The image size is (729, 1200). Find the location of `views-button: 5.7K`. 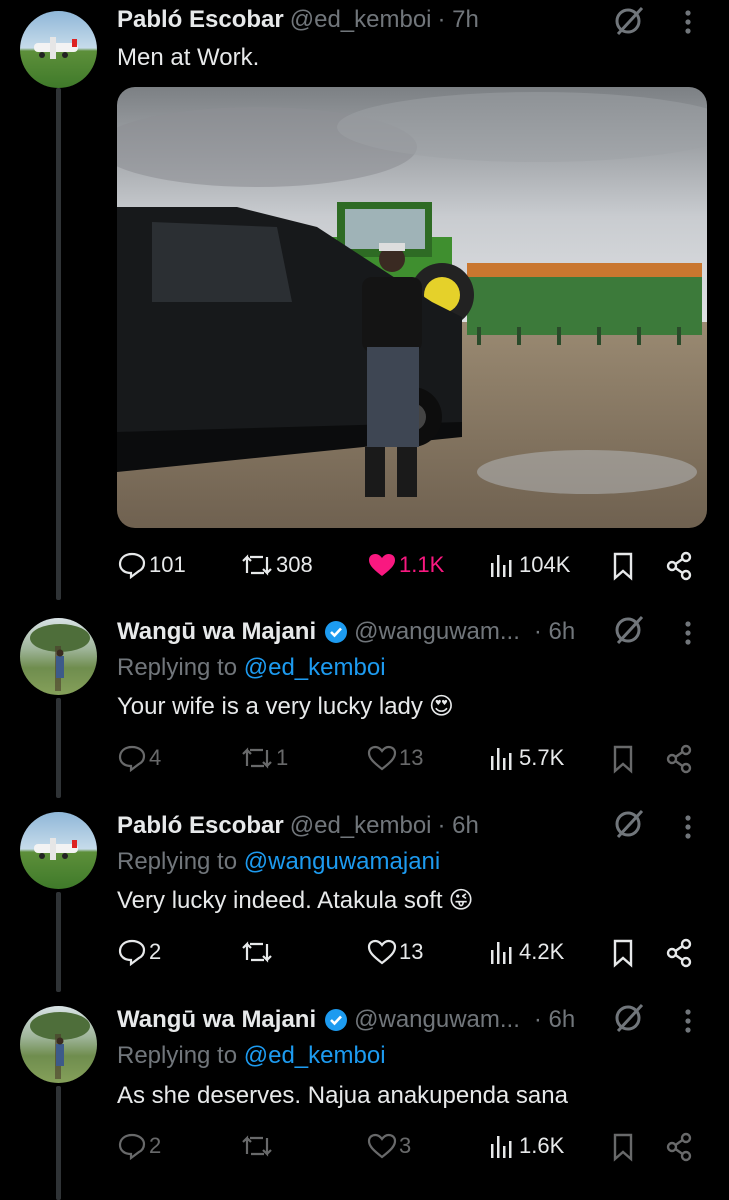

views-button: 5.7K is located at coordinates (525, 758).